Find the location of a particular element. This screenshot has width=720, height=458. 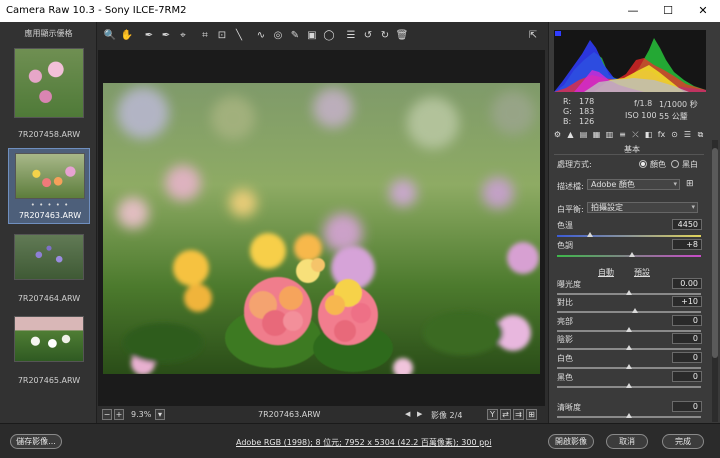

tab-fx-icon: fx is located at coordinates (661, 134).